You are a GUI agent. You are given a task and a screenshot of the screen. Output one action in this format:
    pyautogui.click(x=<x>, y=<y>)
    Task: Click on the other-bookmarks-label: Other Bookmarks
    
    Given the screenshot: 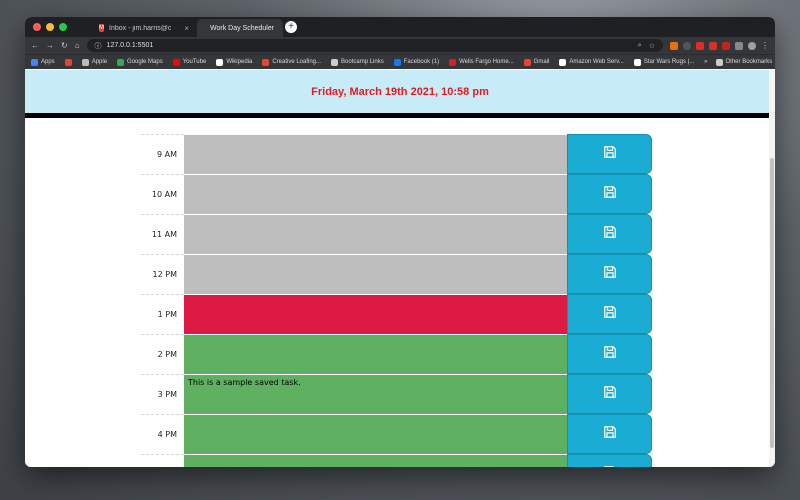 What is the action you would take?
    pyautogui.click(x=749, y=62)
    